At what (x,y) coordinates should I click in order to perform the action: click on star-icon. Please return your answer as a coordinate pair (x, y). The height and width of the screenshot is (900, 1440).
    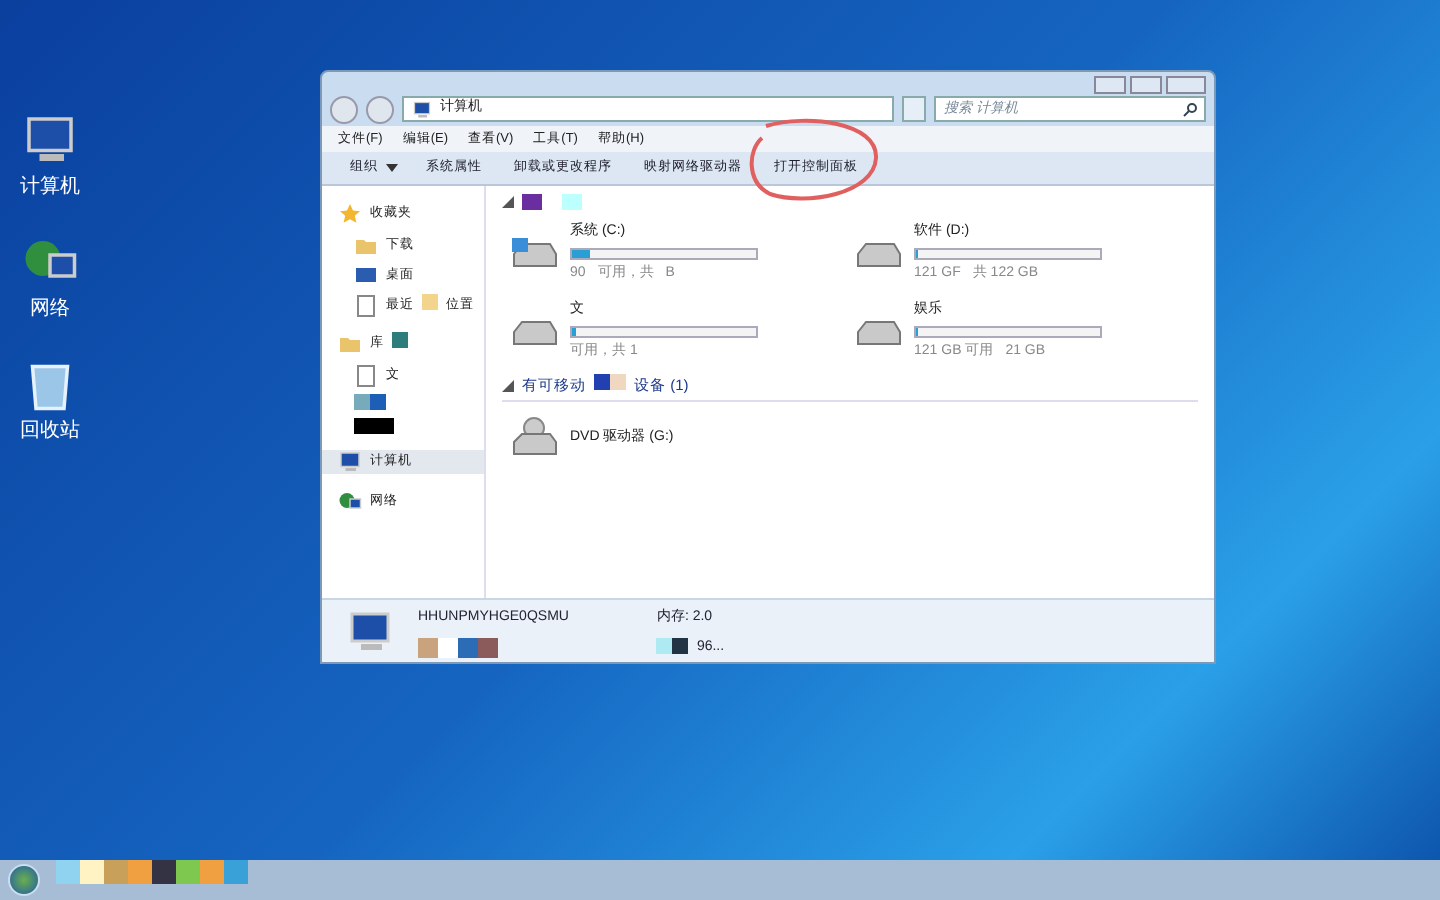
    Looking at the image, I should click on (350, 214).